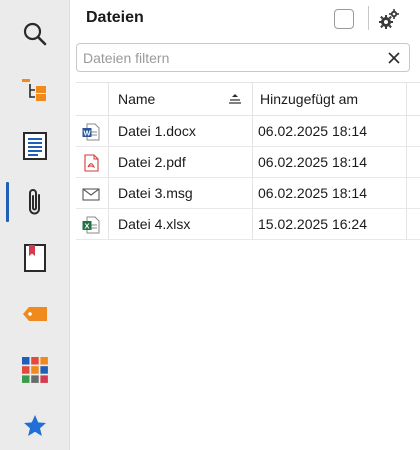  I want to click on table-row: W Datei 1.docx 06.02.2025 18:14, so click(248, 131).